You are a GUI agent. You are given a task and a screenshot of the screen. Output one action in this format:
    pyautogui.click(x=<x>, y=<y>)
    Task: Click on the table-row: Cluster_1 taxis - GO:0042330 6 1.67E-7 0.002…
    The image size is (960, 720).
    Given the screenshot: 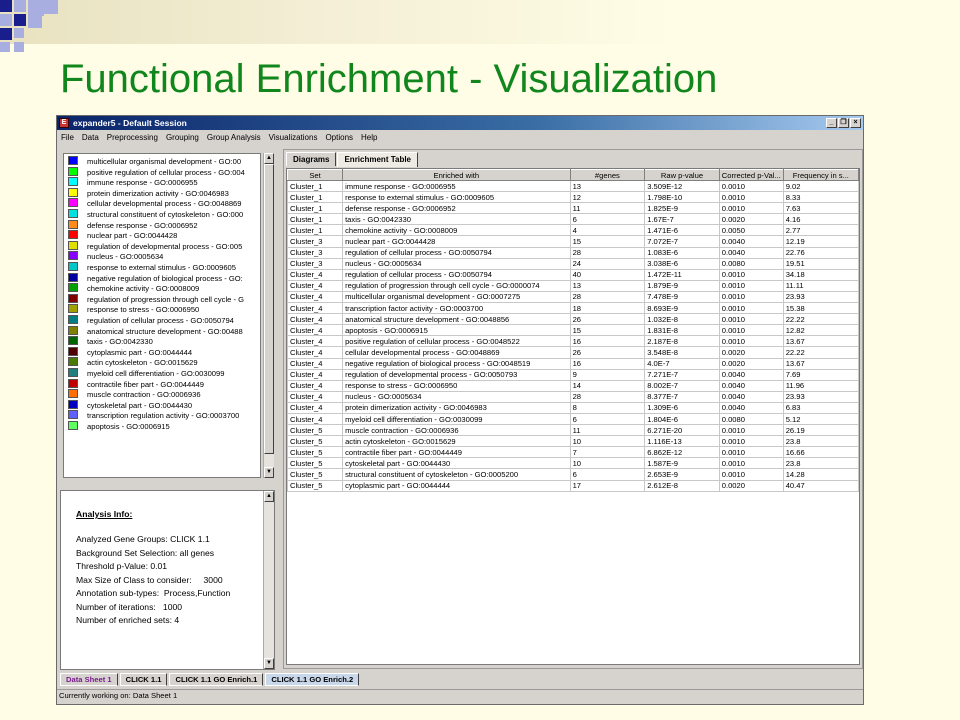 What is the action you would take?
    pyautogui.click(x=573, y=219)
    